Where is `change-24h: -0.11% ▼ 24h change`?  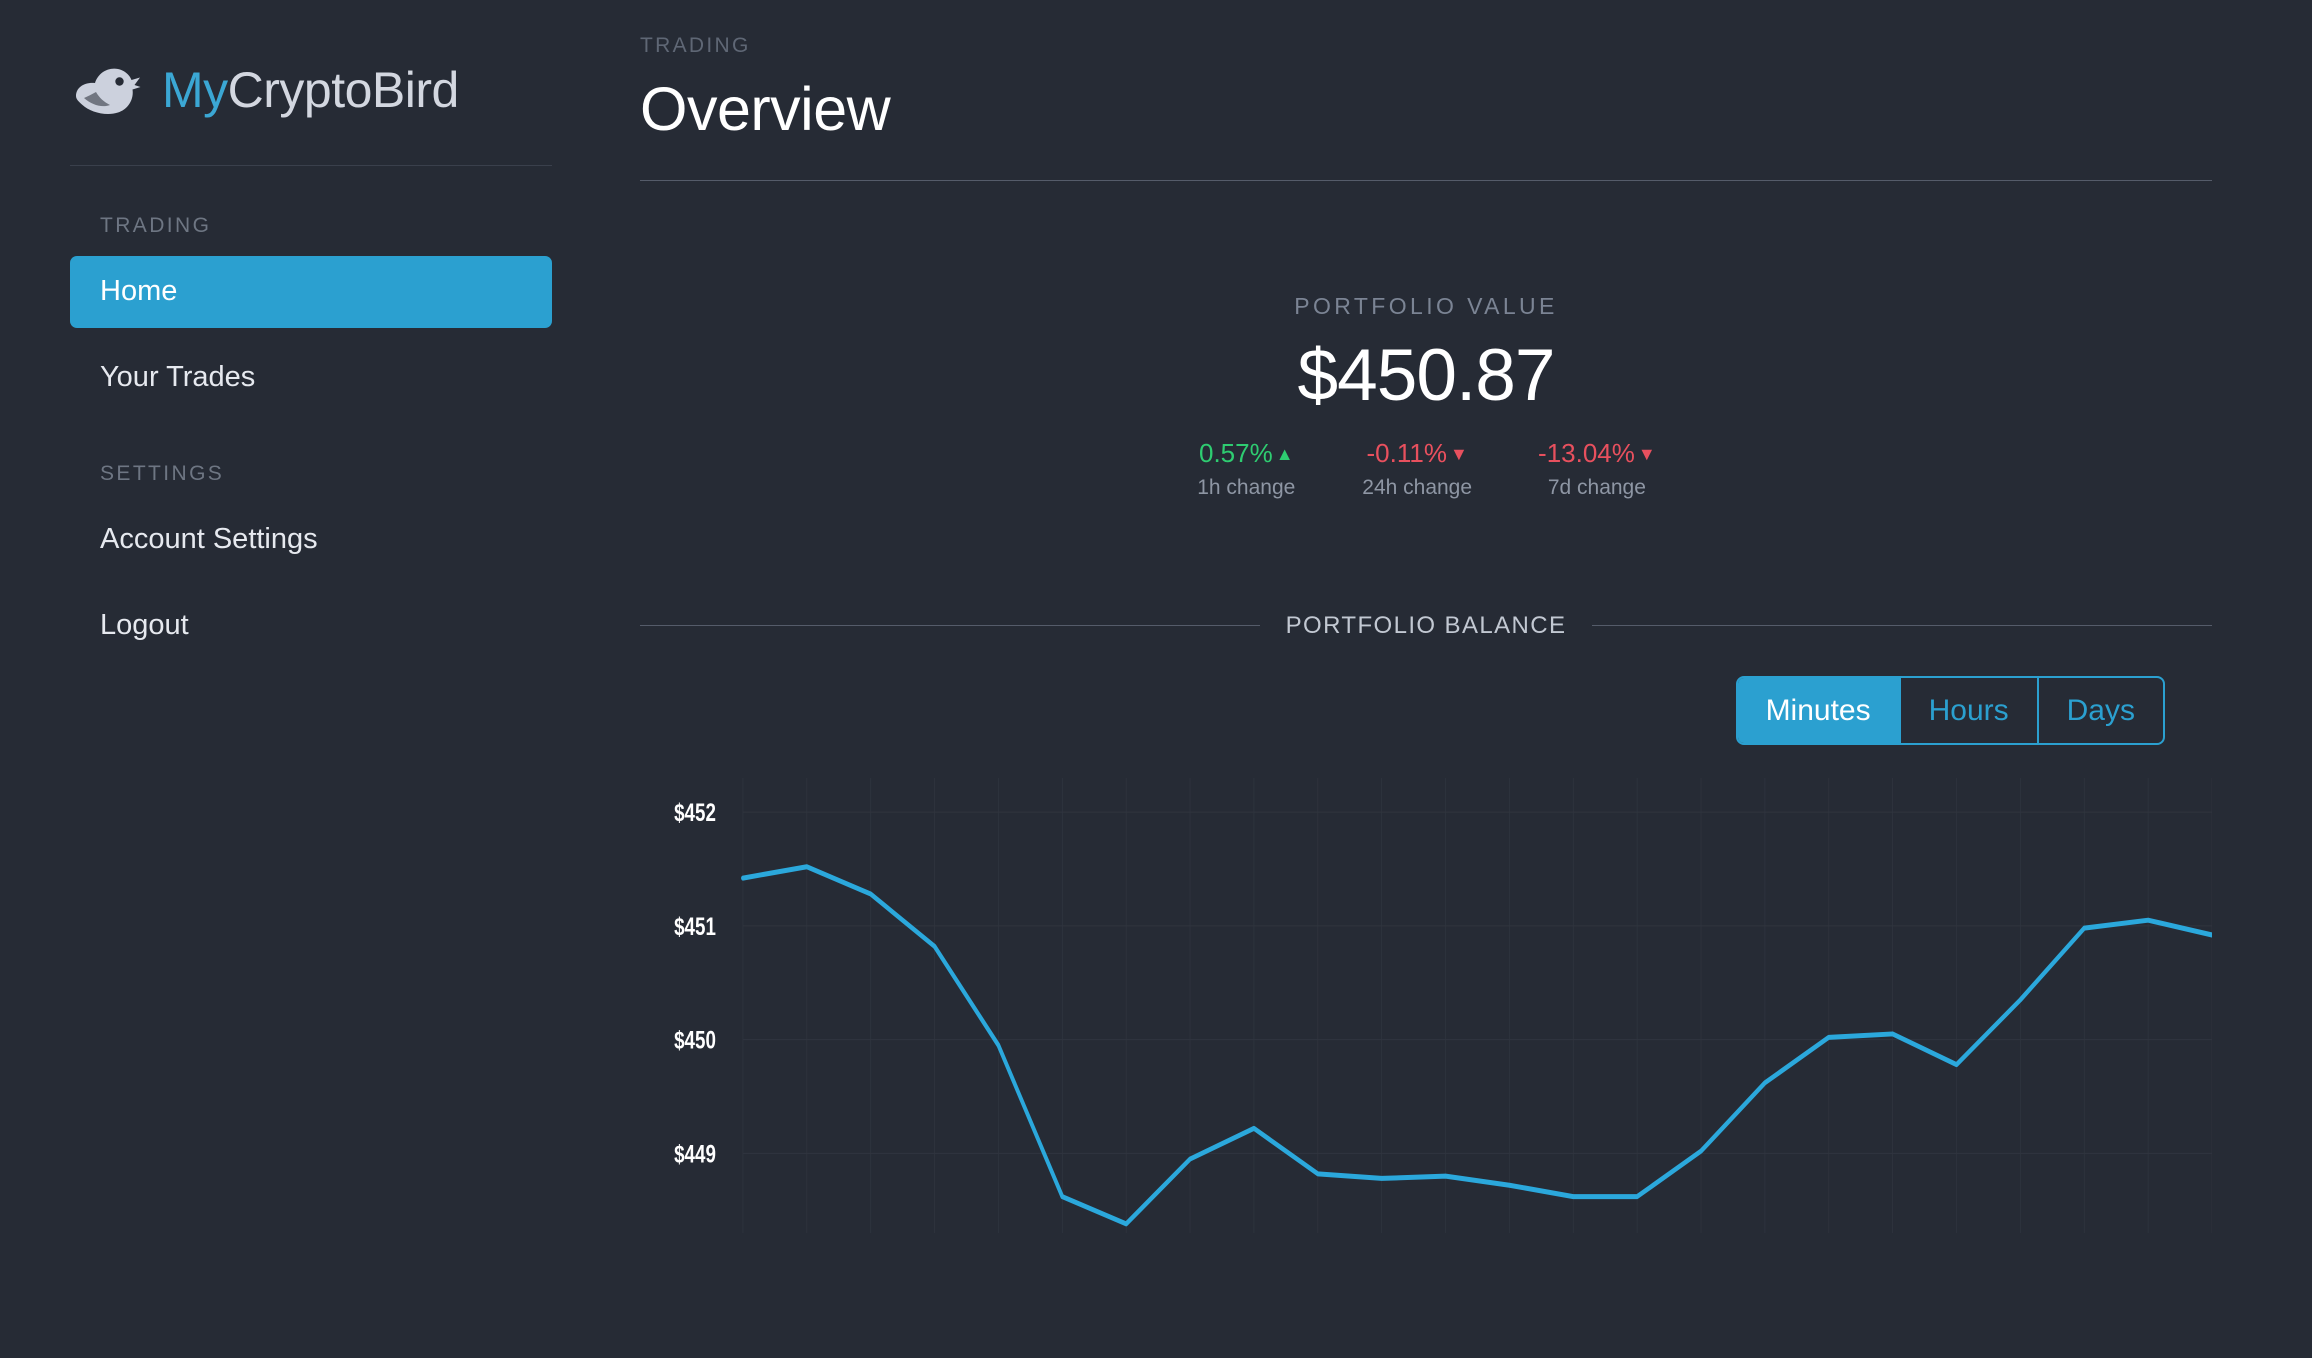
change-24h: -0.11% ▼ 24h change is located at coordinates (1417, 469).